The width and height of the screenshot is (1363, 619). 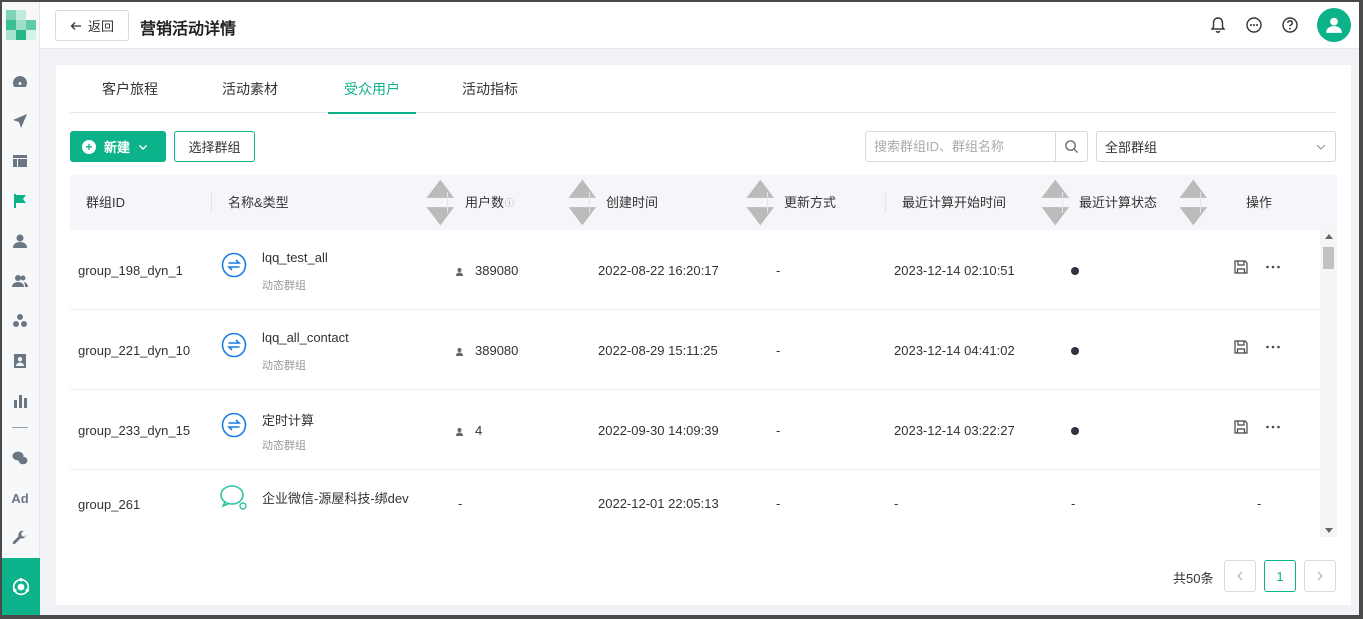 What do you see at coordinates (1193, 578) in the screenshot?
I see `total-count: 共50条` at bounding box center [1193, 578].